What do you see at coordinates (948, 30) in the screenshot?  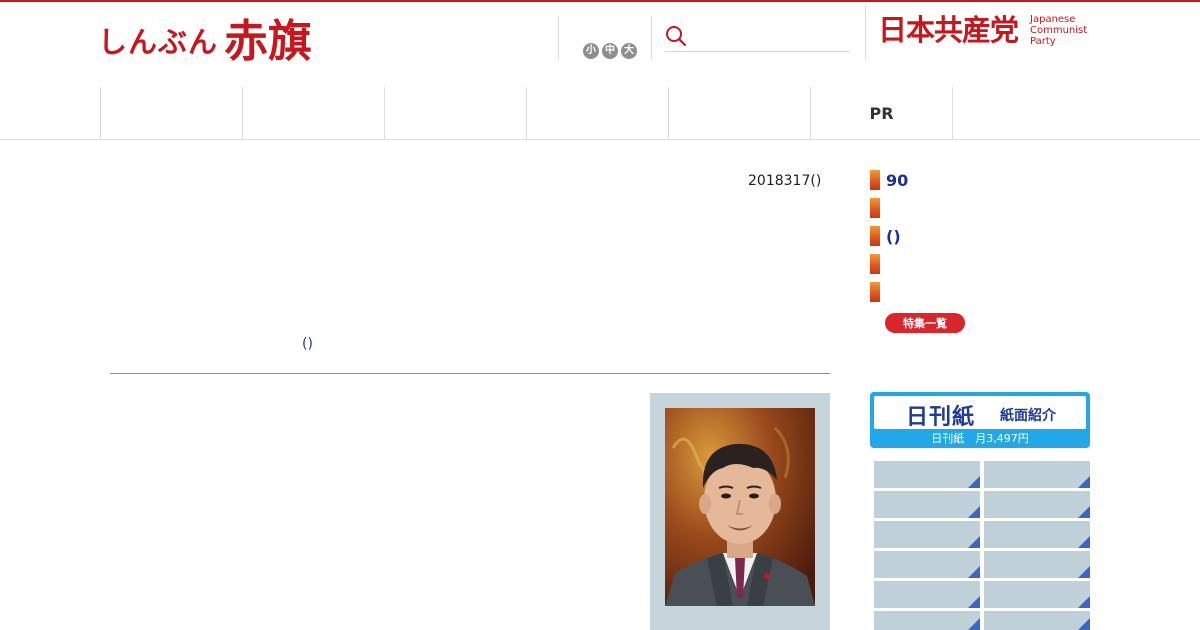 I see `jcp-logo-kanji: 日本共産党` at bounding box center [948, 30].